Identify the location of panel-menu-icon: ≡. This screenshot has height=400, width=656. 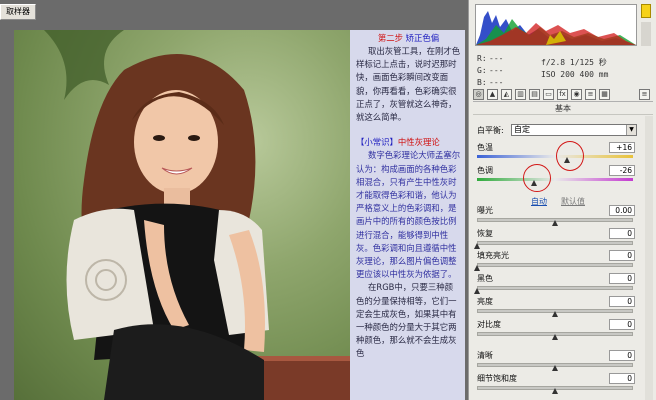
(644, 94).